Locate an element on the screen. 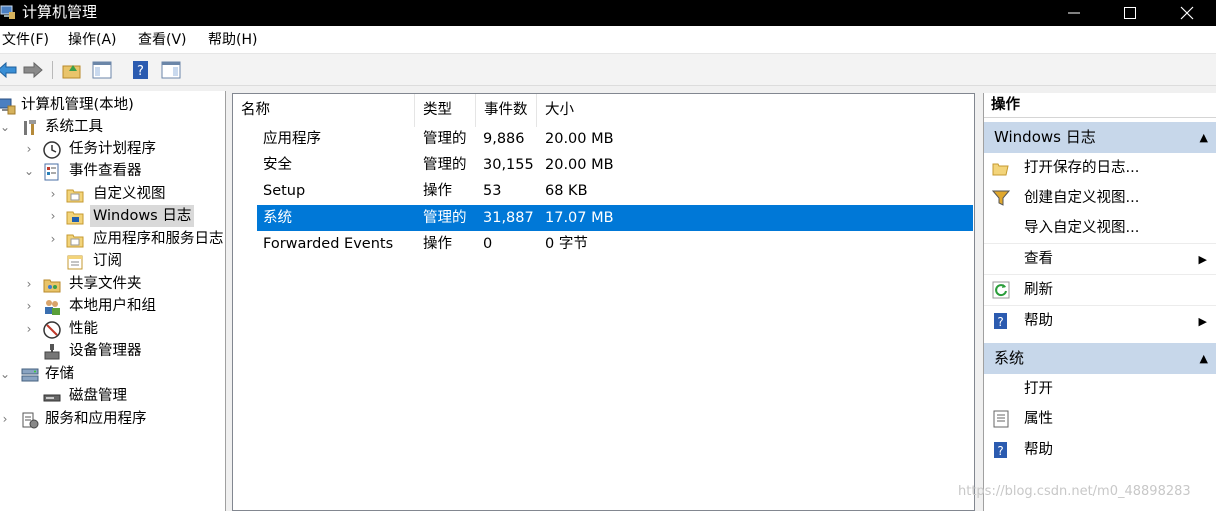  cell-count: 30,155 is located at coordinates (508, 165).